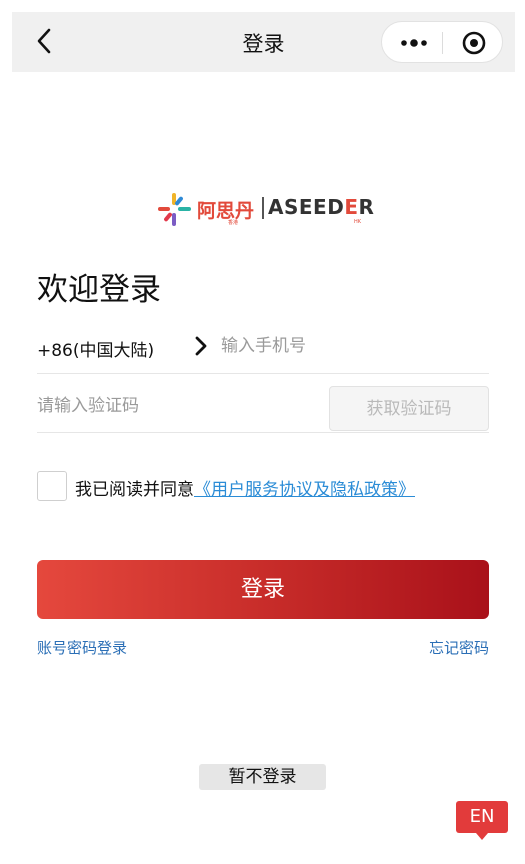 This screenshot has height=864, width=525. I want to click on mini-program-capsule, so click(442, 42).